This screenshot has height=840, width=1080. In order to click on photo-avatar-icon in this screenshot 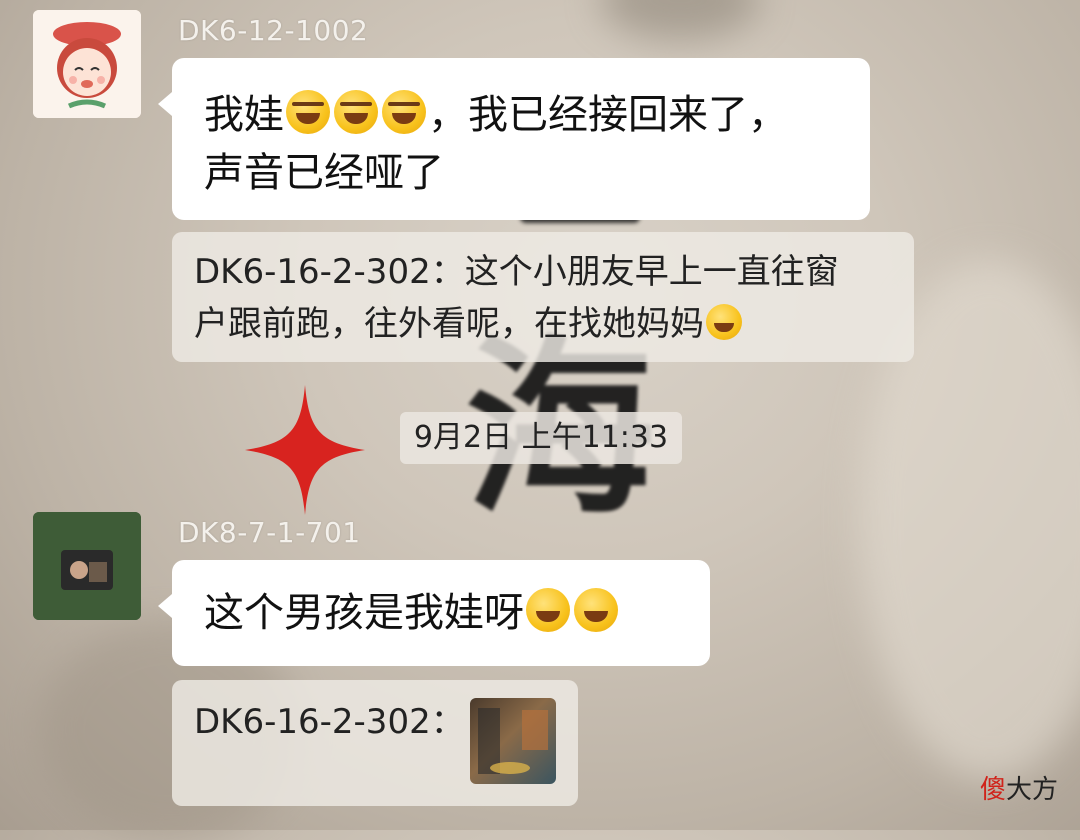, I will do `click(87, 566)`.